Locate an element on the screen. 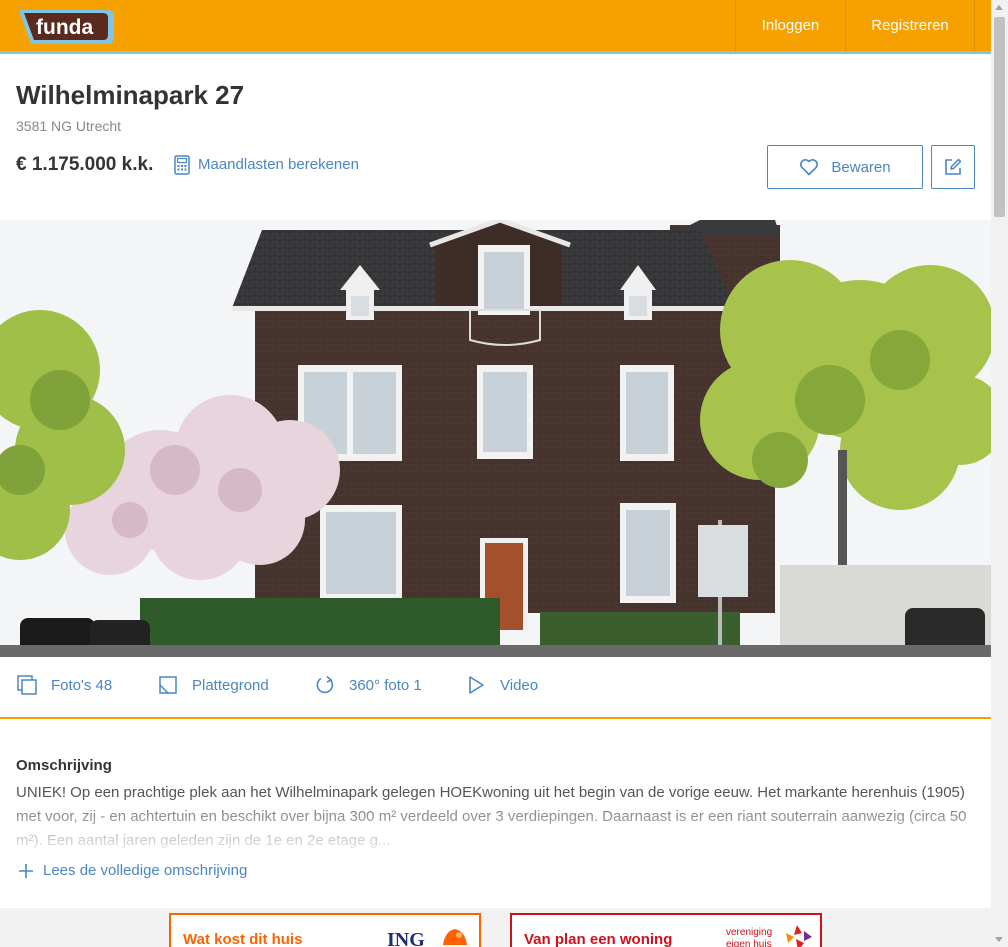  header-nav: Inloggen Registreren is located at coordinates (855, 25).